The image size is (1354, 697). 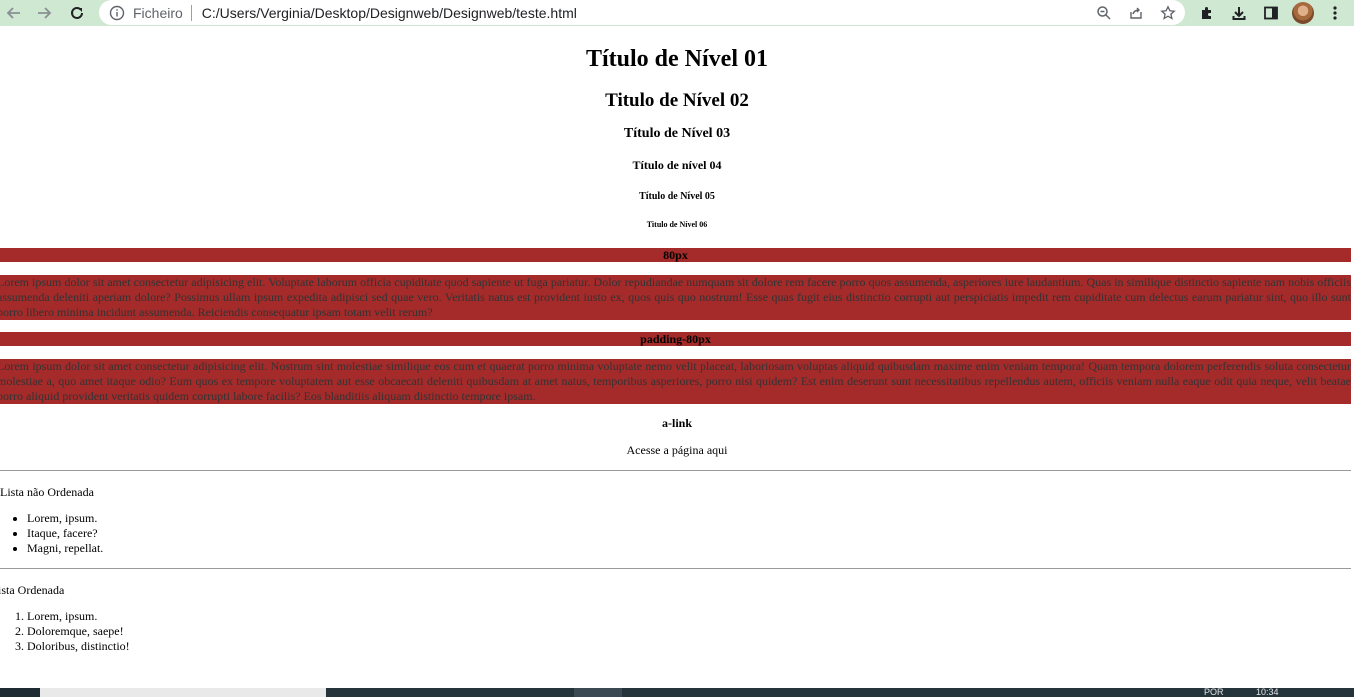 I want to click on taskbar-apps, so click(x=840, y=692).